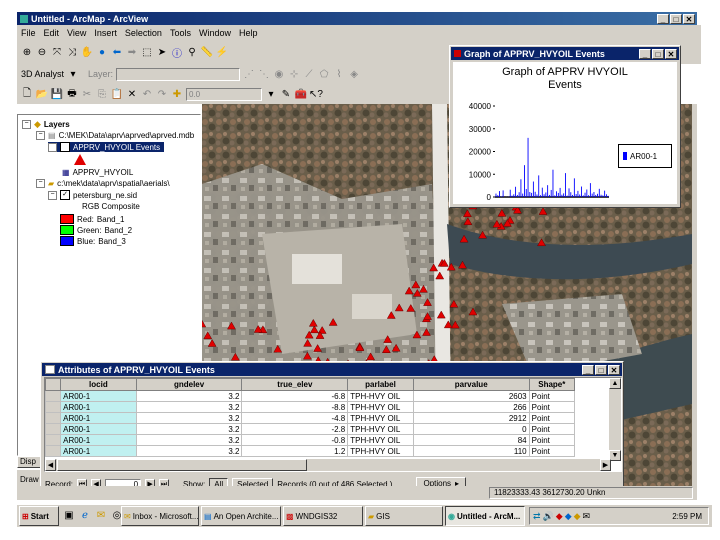  I want to click on column-header-gndelev: gndelev, so click(189, 384).